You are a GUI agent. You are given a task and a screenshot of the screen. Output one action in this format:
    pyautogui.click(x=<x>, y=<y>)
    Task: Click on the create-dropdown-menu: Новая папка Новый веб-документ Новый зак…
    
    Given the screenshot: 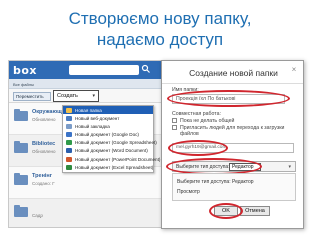 What is the action you would take?
    pyautogui.click(x=111, y=139)
    